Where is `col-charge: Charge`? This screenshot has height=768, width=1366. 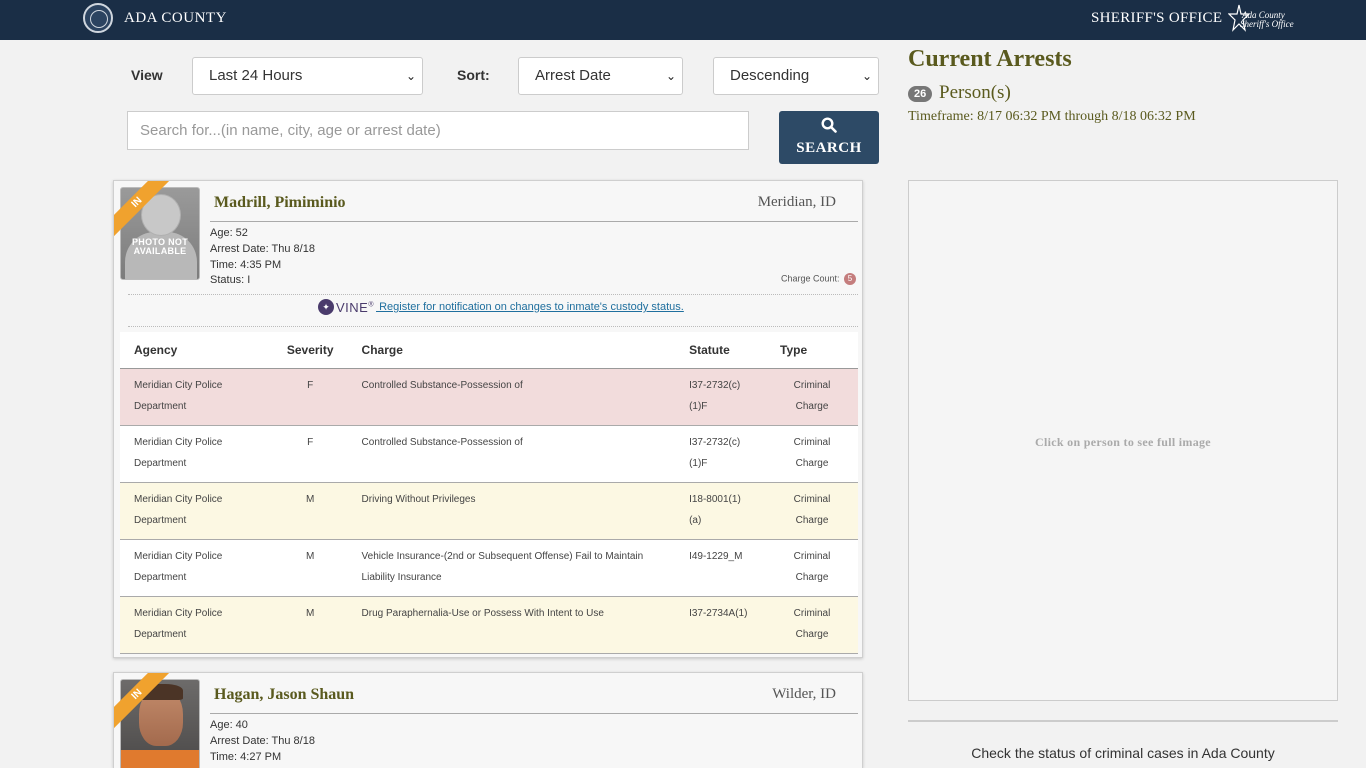
col-charge: Charge is located at coordinates (511, 350).